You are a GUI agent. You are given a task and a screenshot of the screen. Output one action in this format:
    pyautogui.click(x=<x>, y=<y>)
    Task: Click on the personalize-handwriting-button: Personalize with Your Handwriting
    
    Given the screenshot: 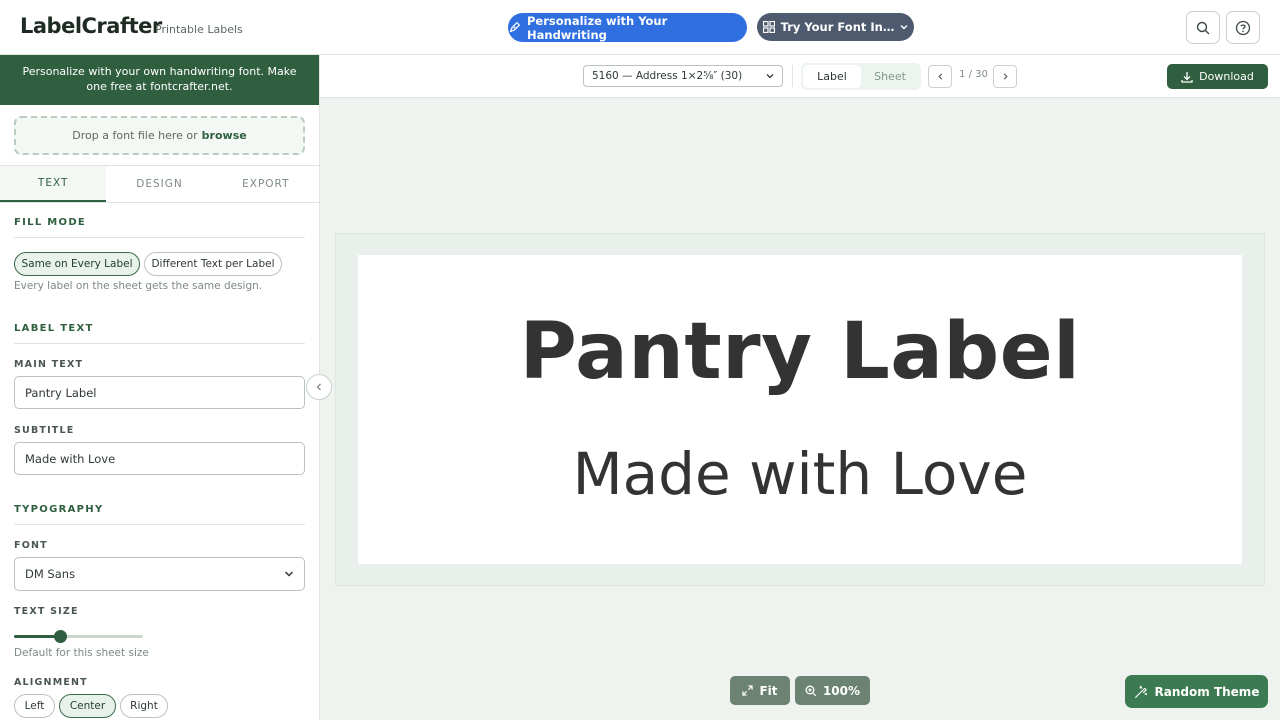 What is the action you would take?
    pyautogui.click(x=627, y=27)
    